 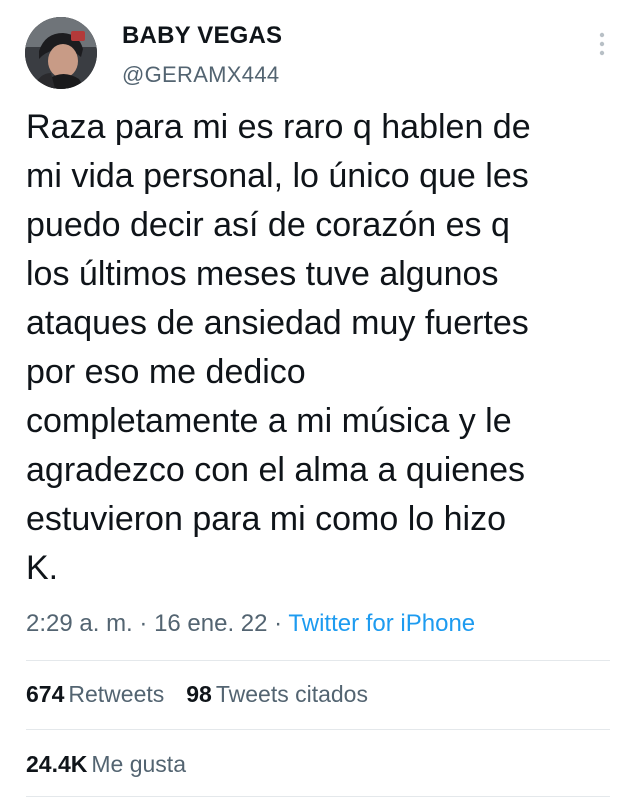 I want to click on quote-tweets-count: 98, so click(x=199, y=694).